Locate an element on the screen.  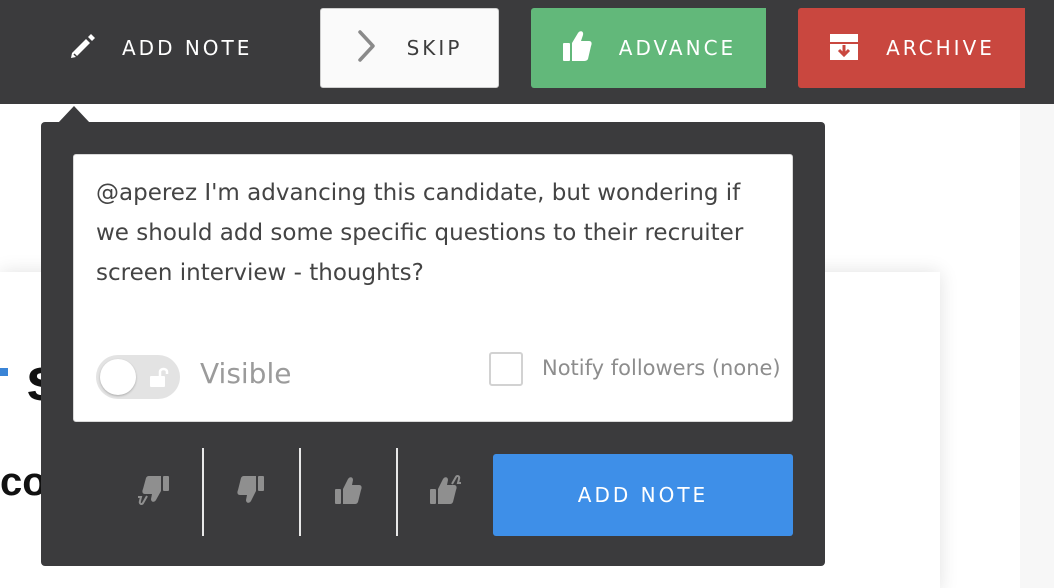
archive-button: ARCHIVE is located at coordinates (911, 48).